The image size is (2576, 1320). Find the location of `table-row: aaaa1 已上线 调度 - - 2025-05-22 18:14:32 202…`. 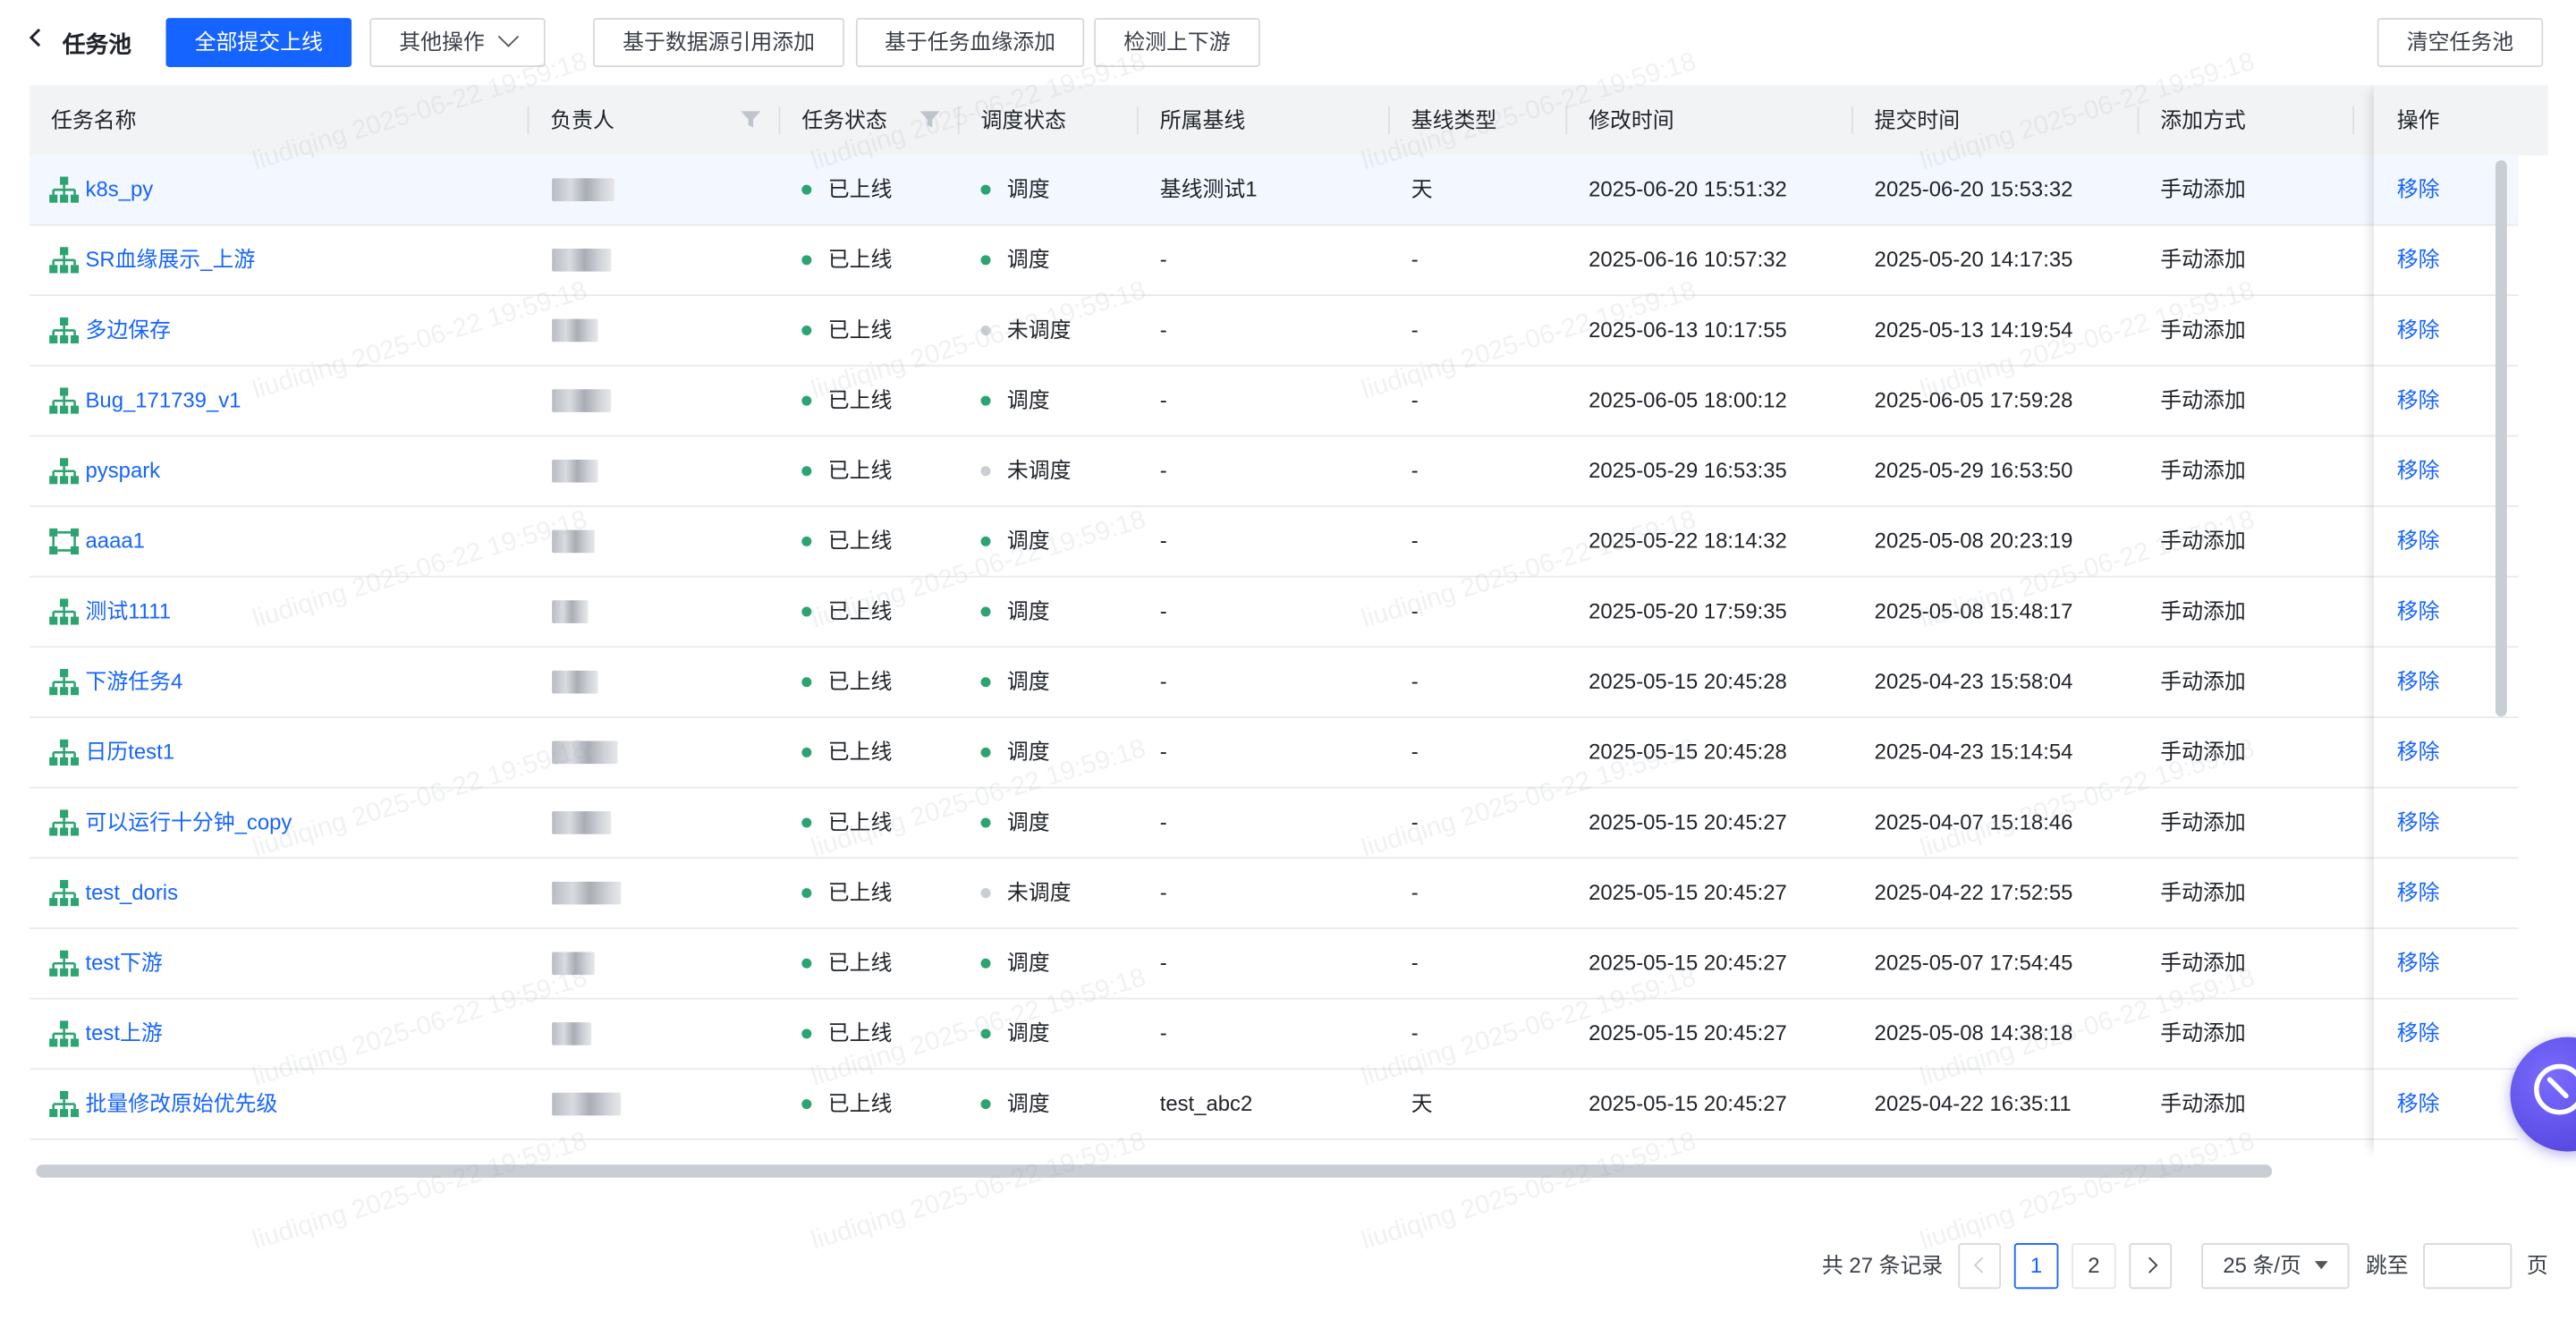

table-row: aaaa1 已上线 调度 - - 2025-05-22 18:14:32 202… is located at coordinates (1274, 542).